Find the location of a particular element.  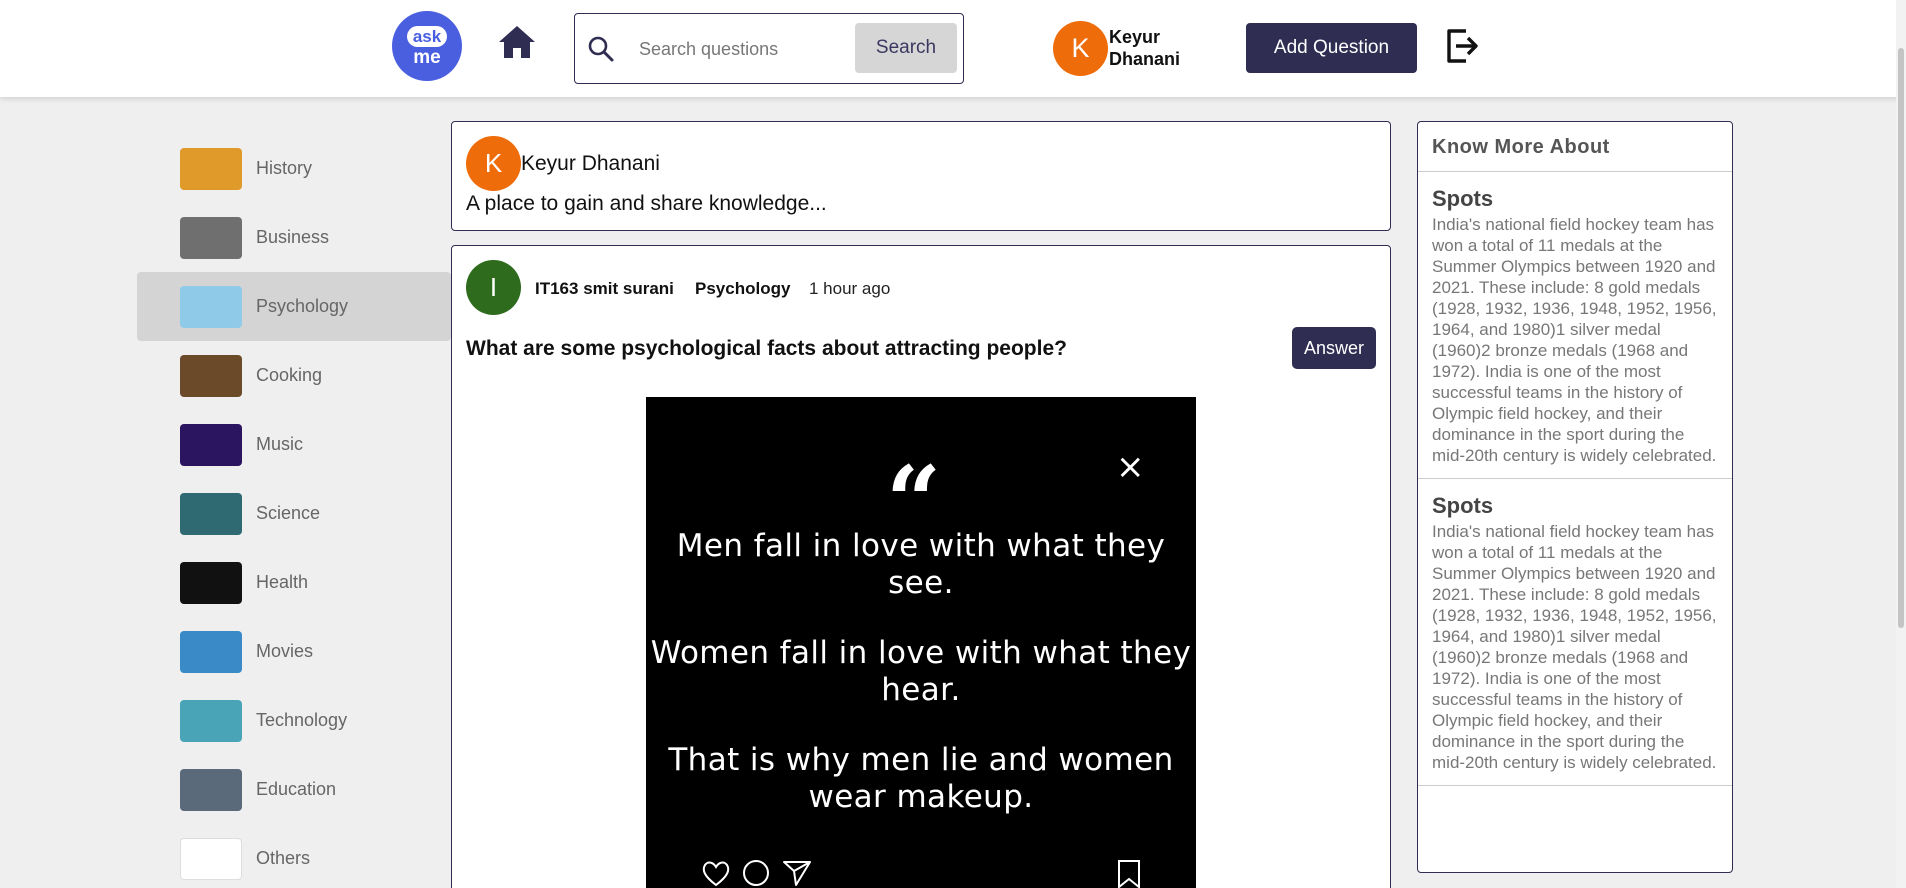

sidebar-item-label: History is located at coordinates (284, 168).